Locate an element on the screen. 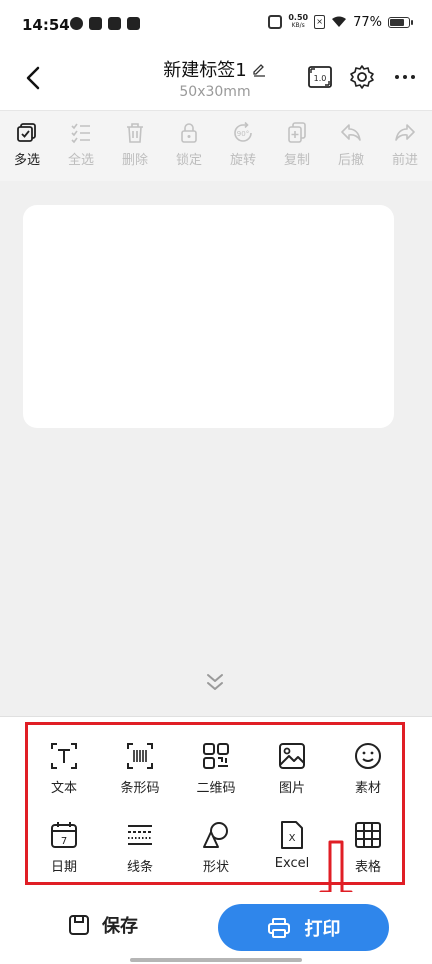 The image size is (432, 964). delete-icon is located at coordinates (135, 133).